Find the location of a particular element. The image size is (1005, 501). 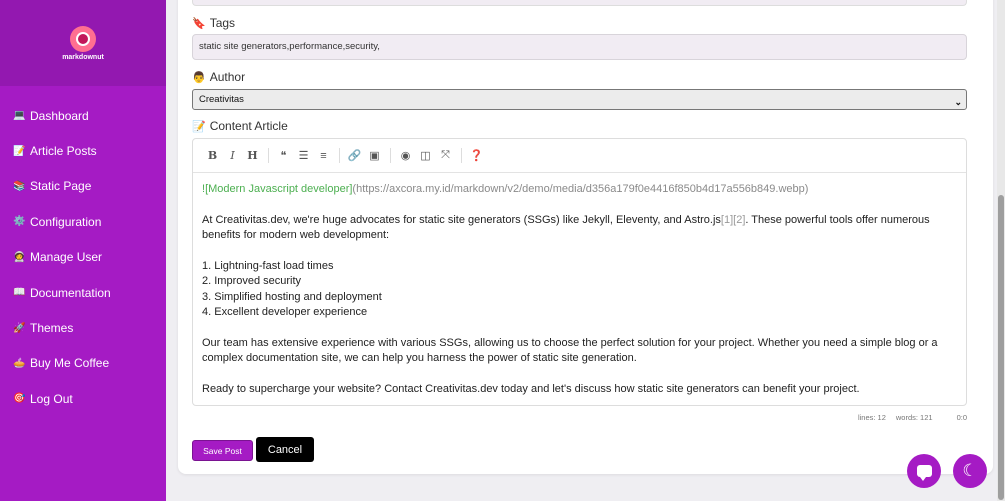

sidebar-item-label: Manage User is located at coordinates (66, 257).